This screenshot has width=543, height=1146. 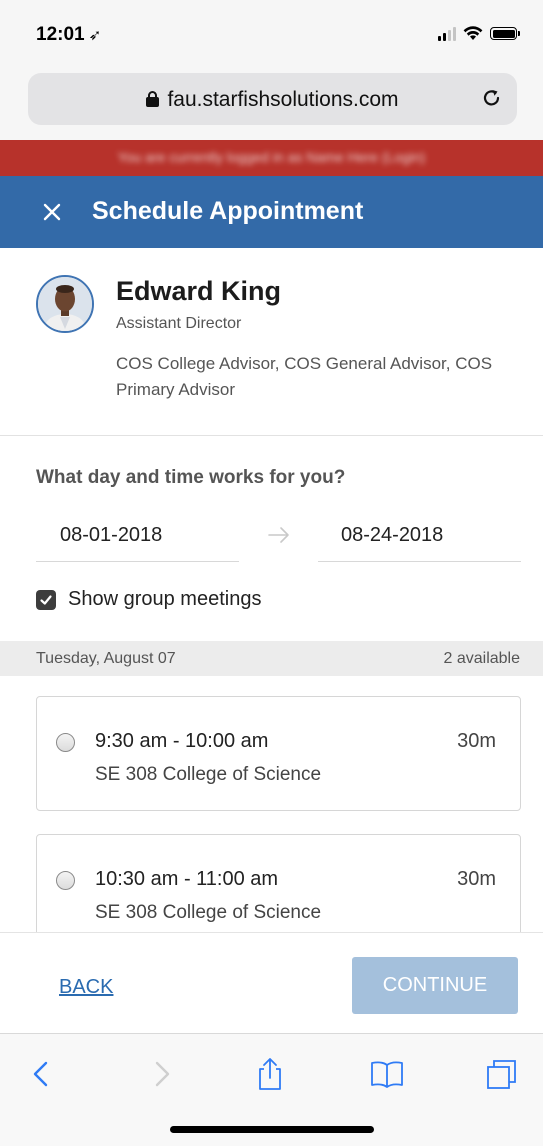 I want to click on location-arrow-icon: ➶, so click(x=95, y=35).